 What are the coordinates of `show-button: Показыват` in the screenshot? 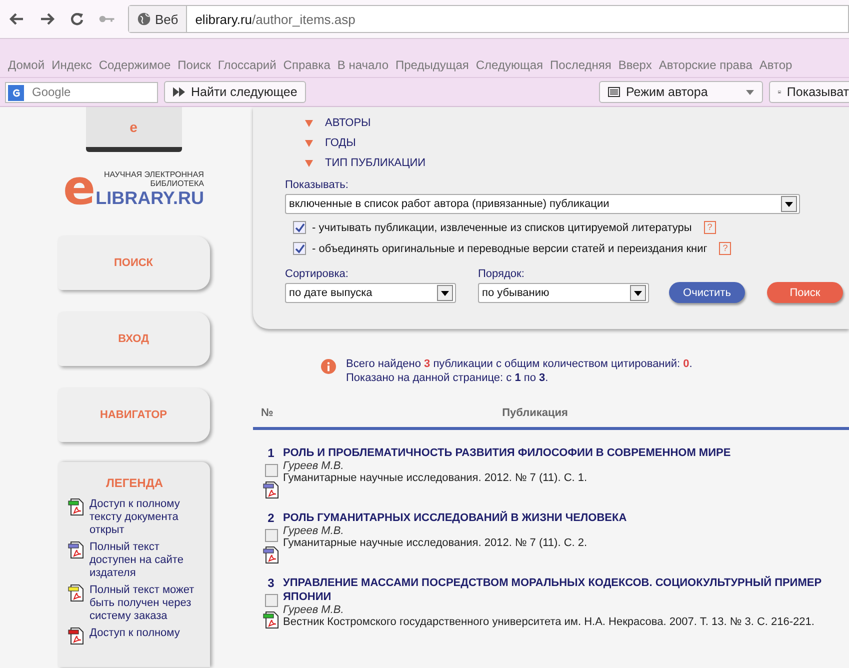 It's located at (809, 92).